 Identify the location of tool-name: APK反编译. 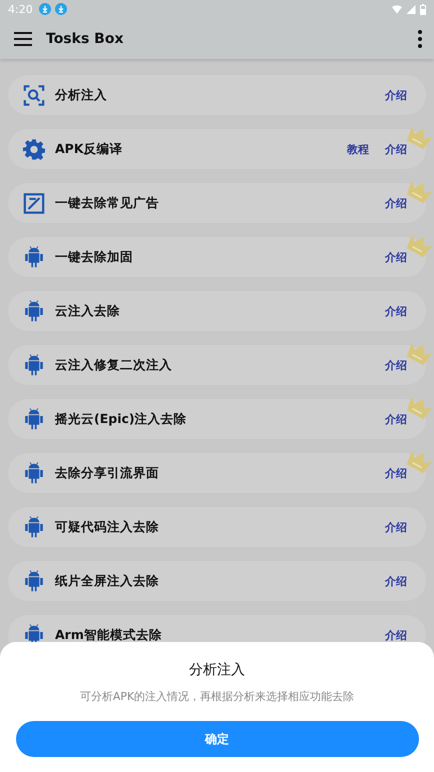
(89, 149).